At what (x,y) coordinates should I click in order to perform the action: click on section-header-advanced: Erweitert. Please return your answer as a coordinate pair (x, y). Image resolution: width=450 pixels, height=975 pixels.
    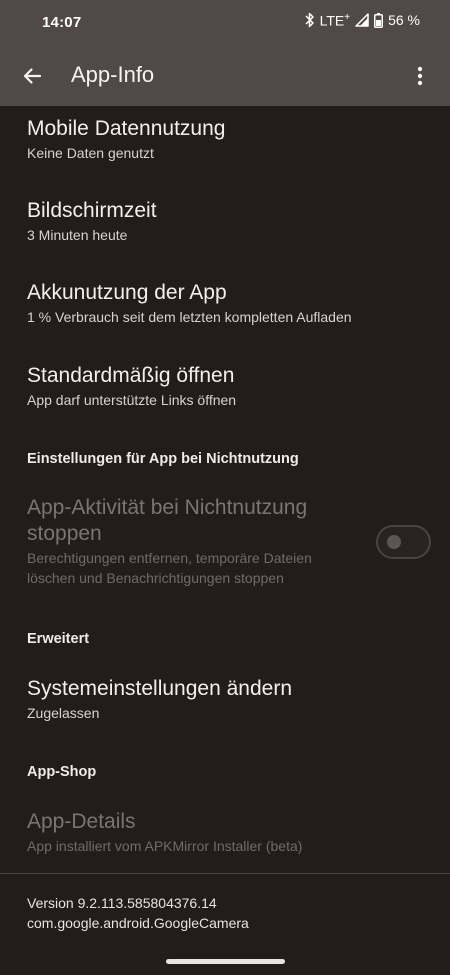
    Looking at the image, I should click on (58, 639).